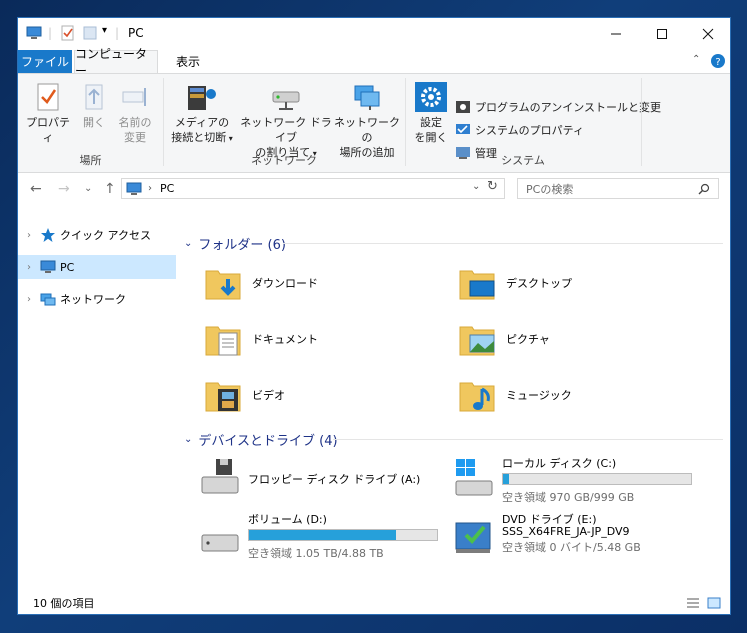  What do you see at coordinates (94, 122) in the screenshot?
I see `open-label: 開く` at bounding box center [94, 122].